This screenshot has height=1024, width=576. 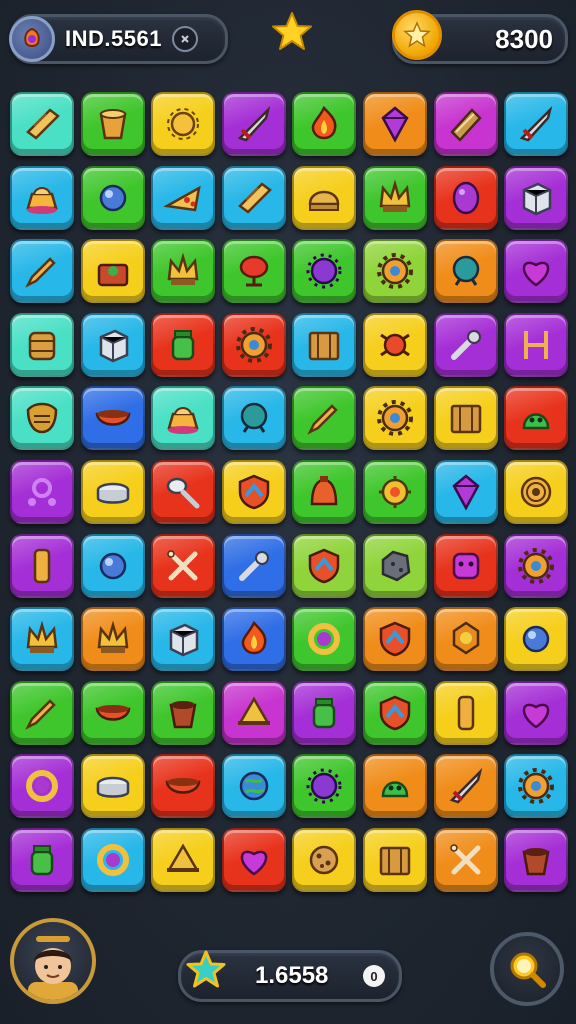 I want to click on info-icon, so click(x=184, y=39).